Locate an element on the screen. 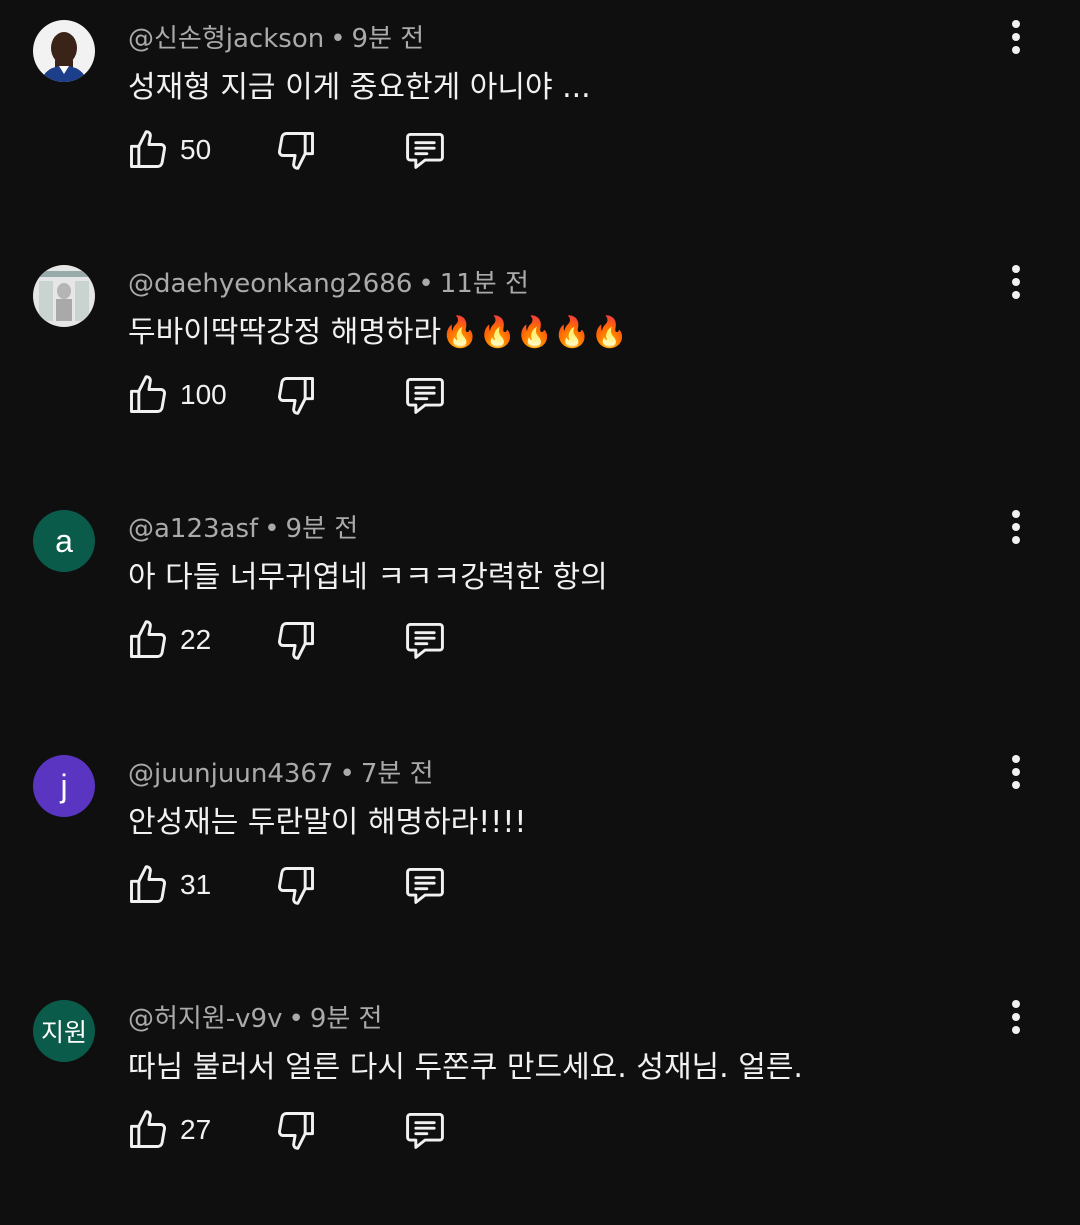  author-name: @a123asf is located at coordinates (193, 529).